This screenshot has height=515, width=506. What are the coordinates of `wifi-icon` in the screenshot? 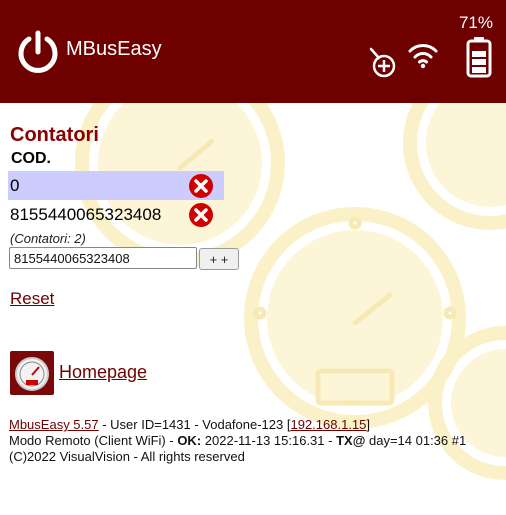 It's located at (423, 55).